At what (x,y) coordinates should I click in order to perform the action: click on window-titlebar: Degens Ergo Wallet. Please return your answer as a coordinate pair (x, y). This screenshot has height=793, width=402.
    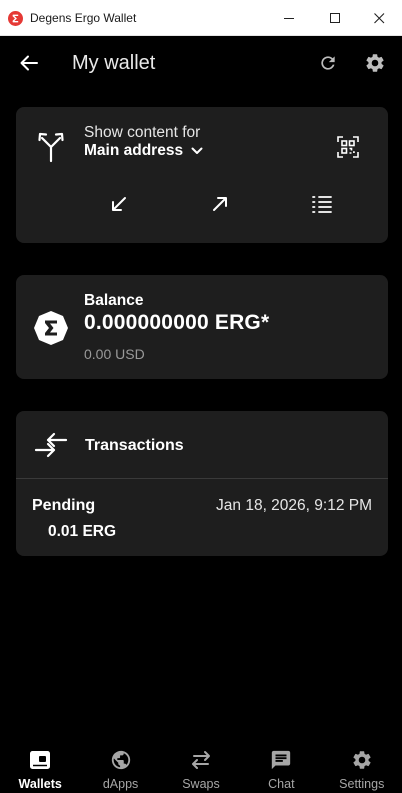
    Looking at the image, I should click on (201, 18).